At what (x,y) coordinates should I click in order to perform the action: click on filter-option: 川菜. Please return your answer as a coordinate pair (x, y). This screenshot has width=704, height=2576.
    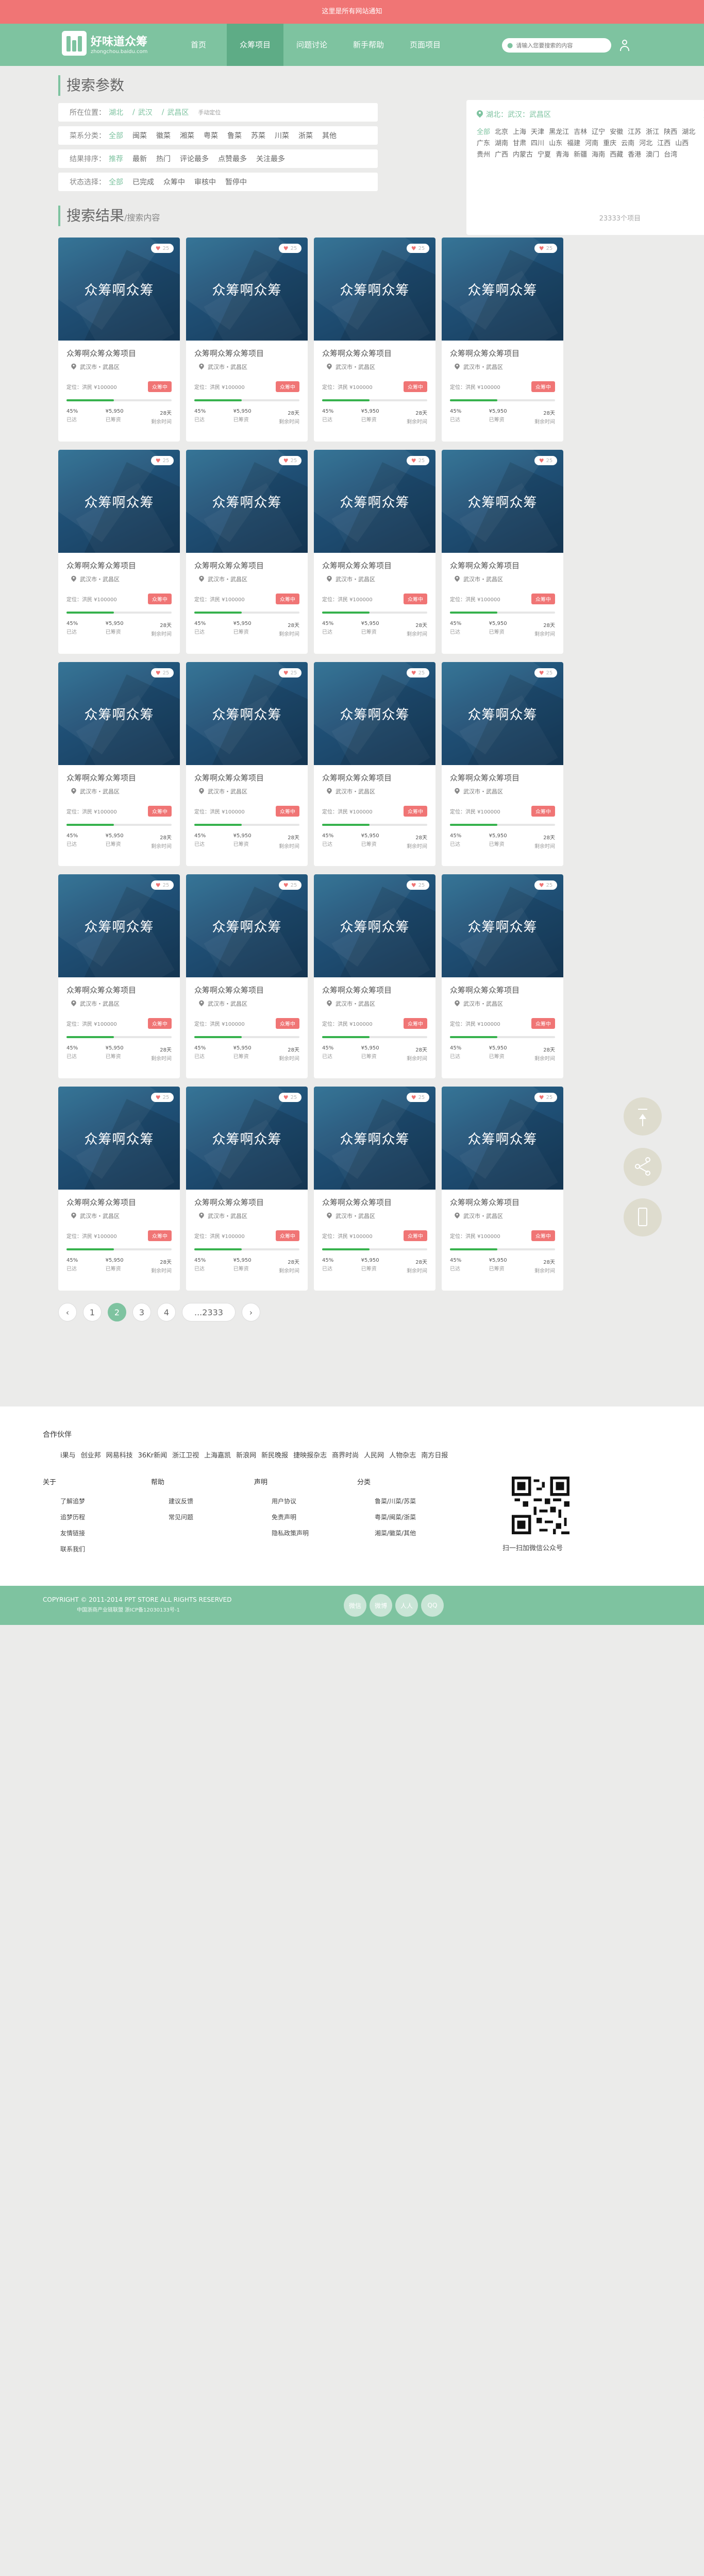
    Looking at the image, I should click on (282, 135).